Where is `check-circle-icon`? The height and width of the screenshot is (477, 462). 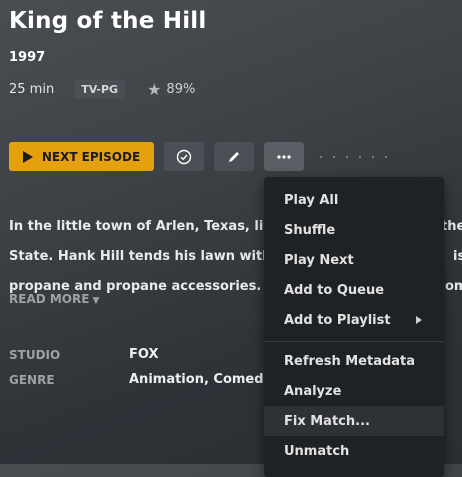 check-circle-icon is located at coordinates (184, 156).